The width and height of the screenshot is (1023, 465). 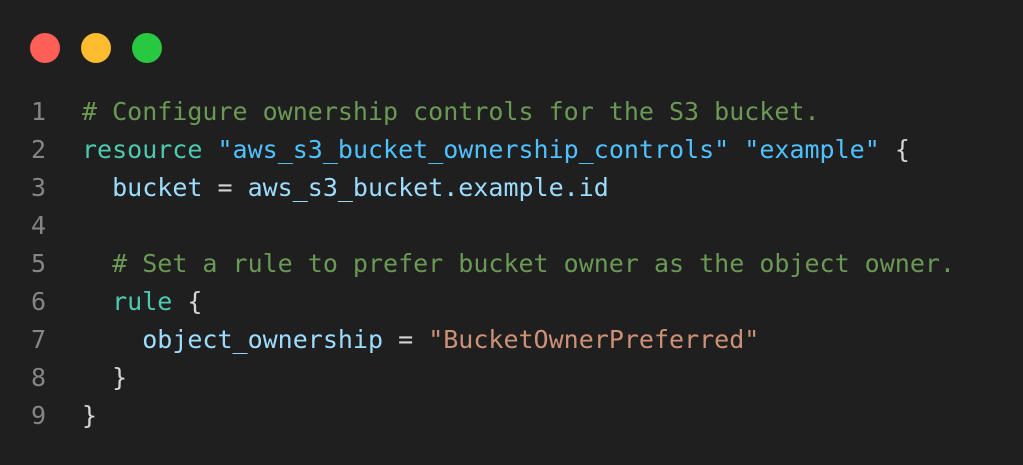 I want to click on code-token-attr: object_ownership, so click(x=263, y=339).